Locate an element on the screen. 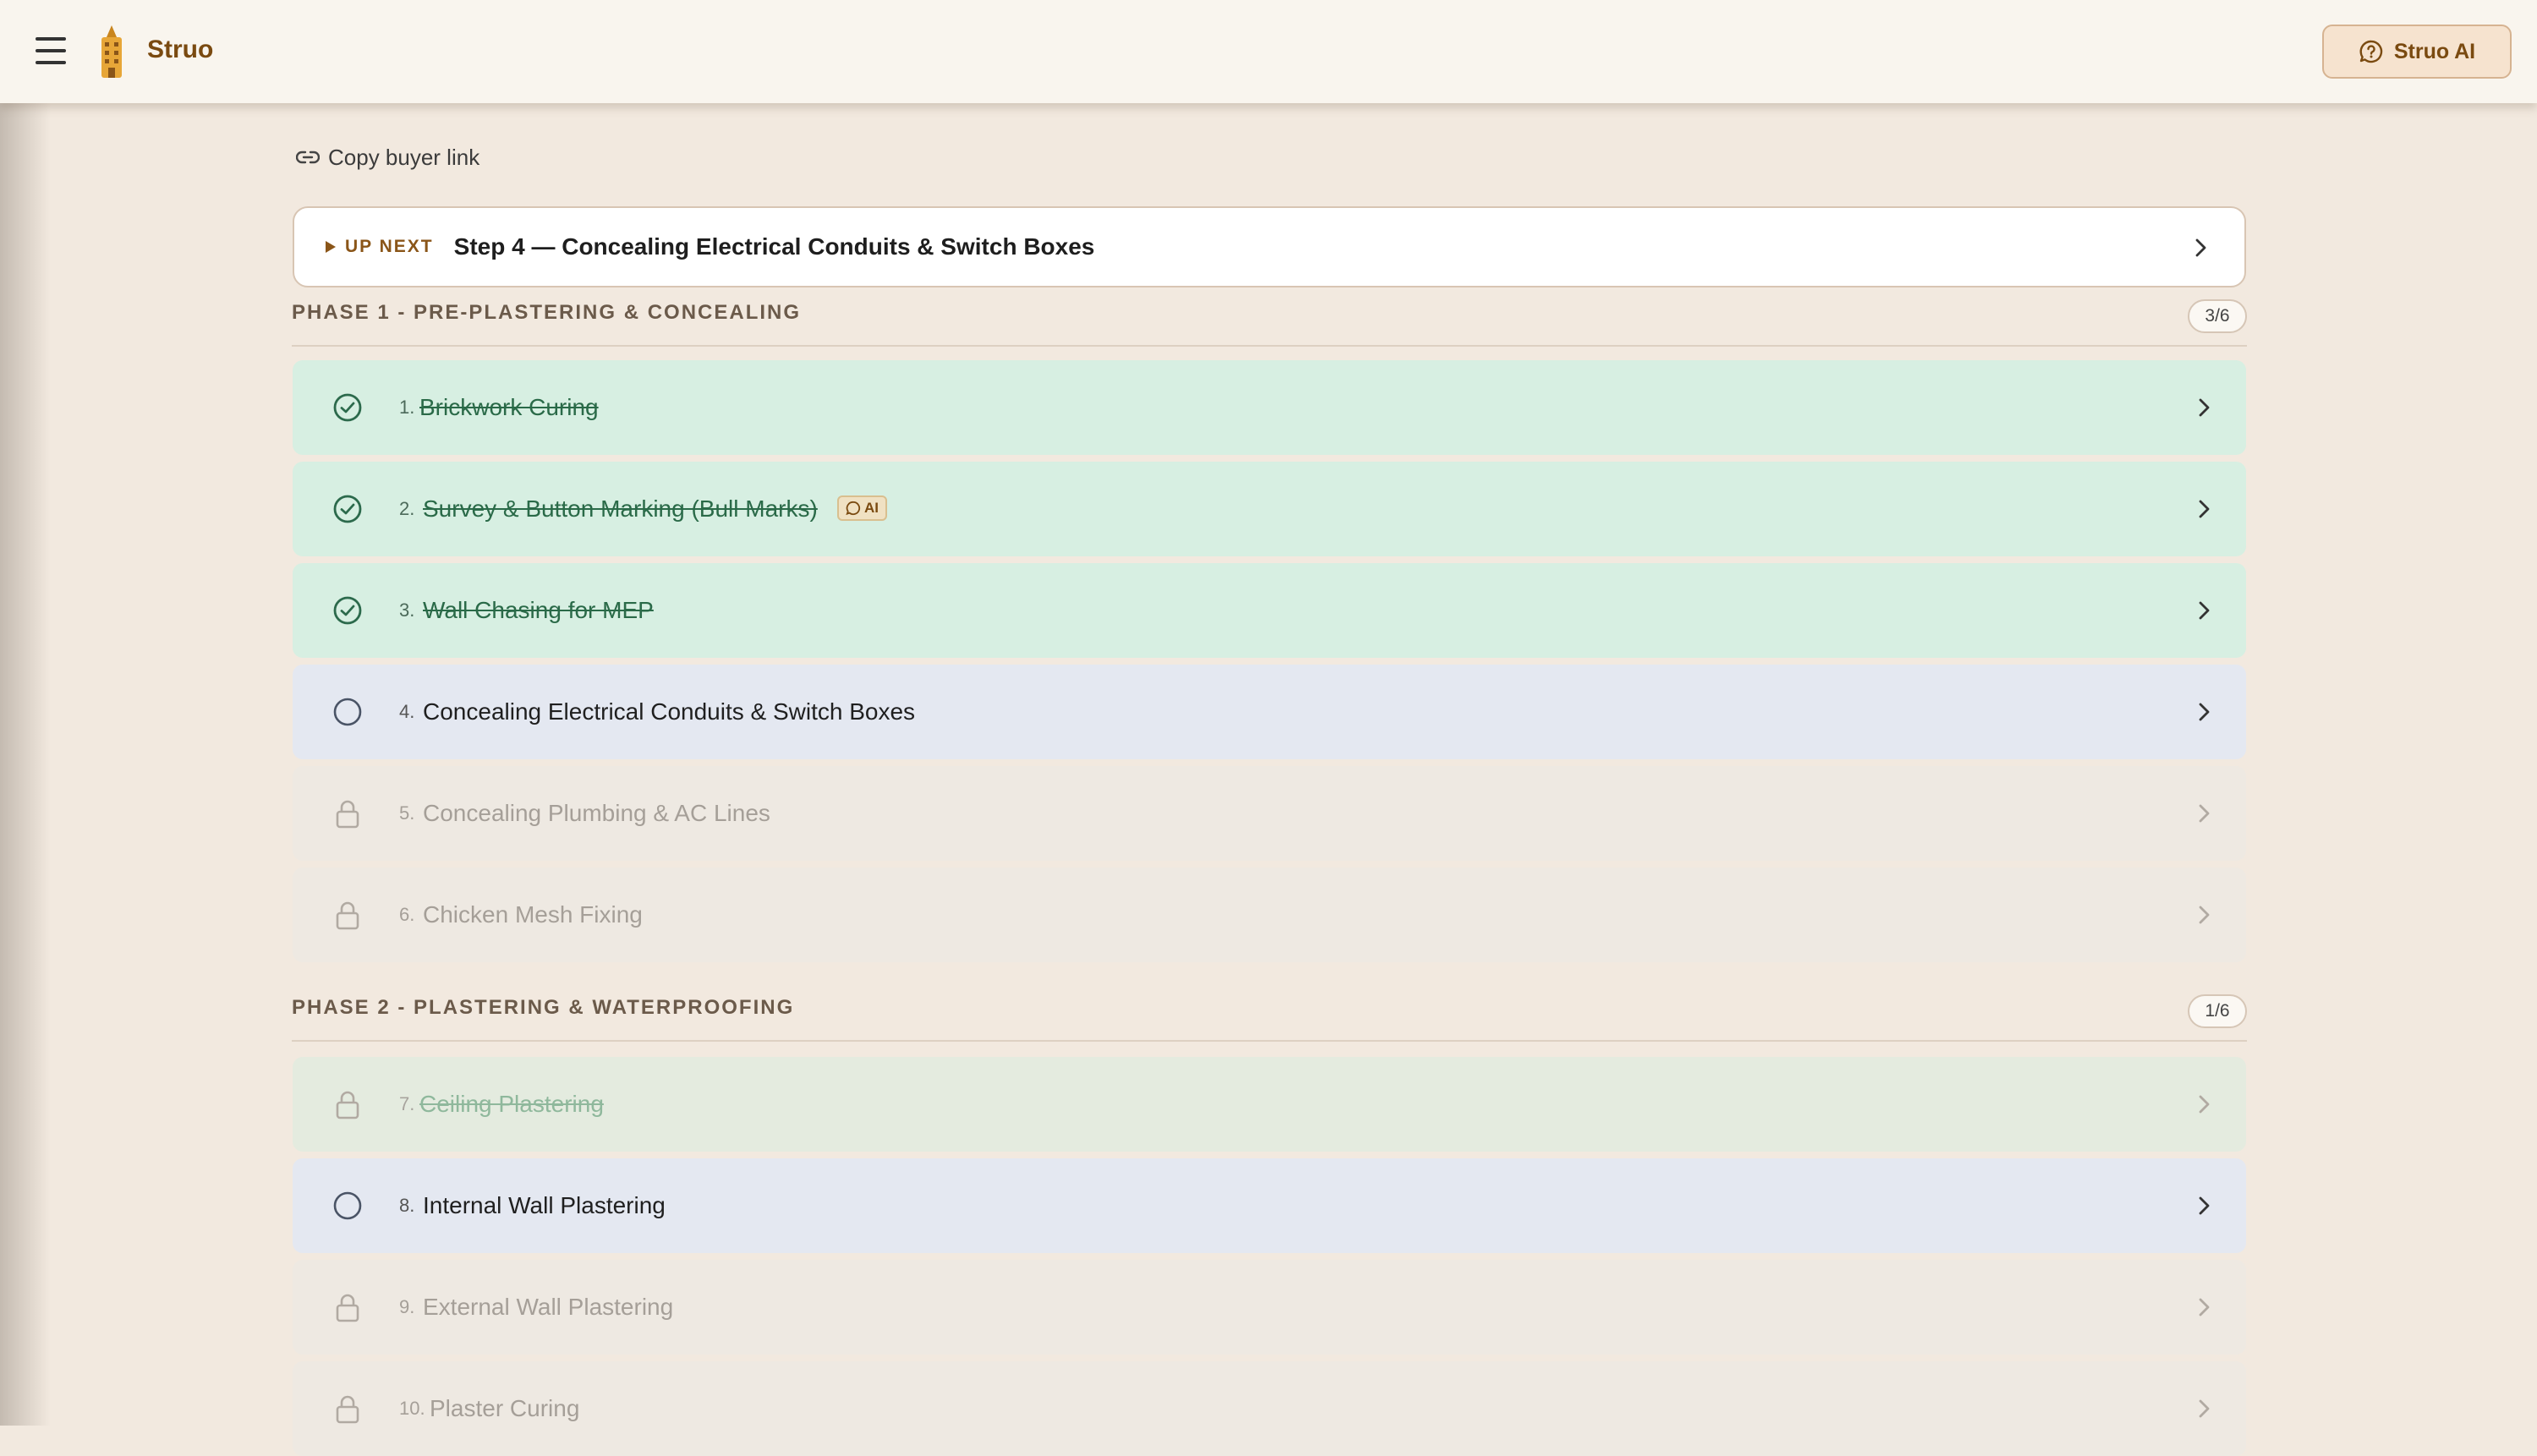 The height and width of the screenshot is (1456, 2537). step-row: 9. External Wall Plastering is located at coordinates (1269, 1308).